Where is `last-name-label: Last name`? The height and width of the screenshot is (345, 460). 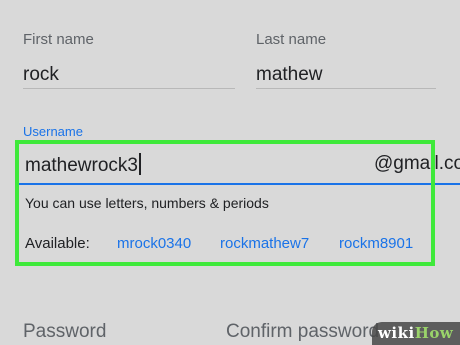 last-name-label: Last name is located at coordinates (291, 39).